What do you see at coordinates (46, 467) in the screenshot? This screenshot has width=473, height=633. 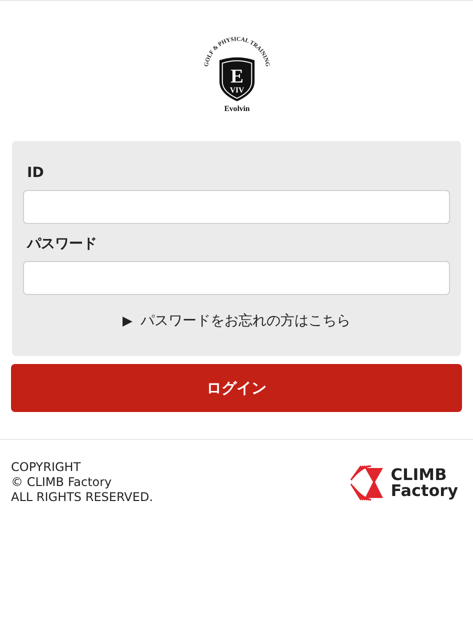 I see `copyright-text: COPYRIGHT` at bounding box center [46, 467].